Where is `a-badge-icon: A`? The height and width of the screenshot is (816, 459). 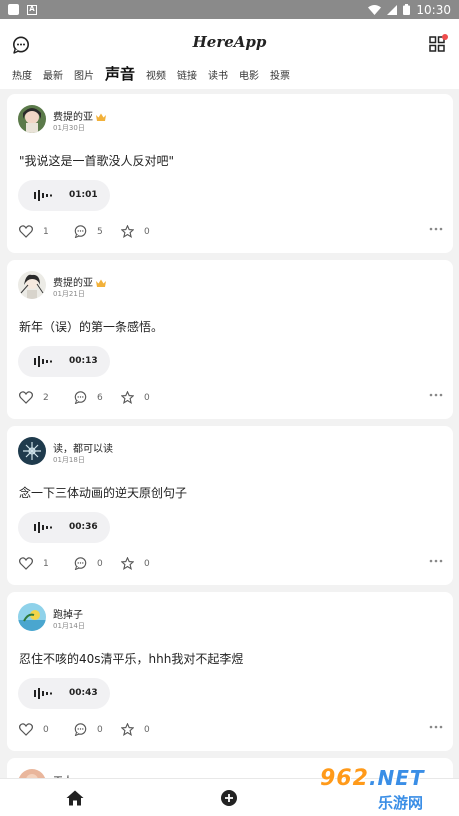 a-badge-icon: A is located at coordinates (32, 9).